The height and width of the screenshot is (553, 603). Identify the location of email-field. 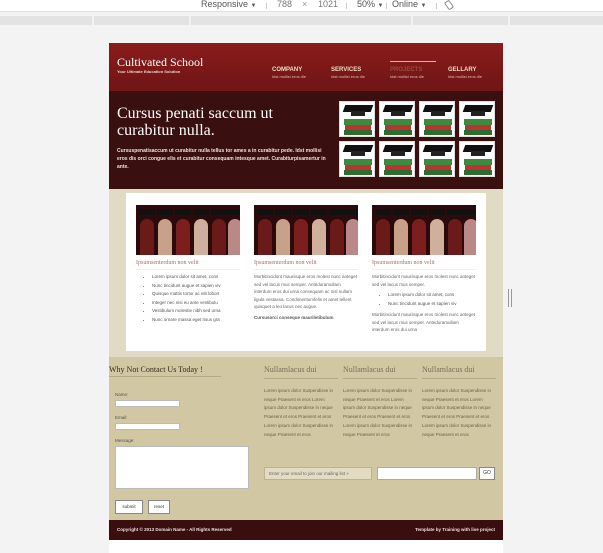
(147, 426).